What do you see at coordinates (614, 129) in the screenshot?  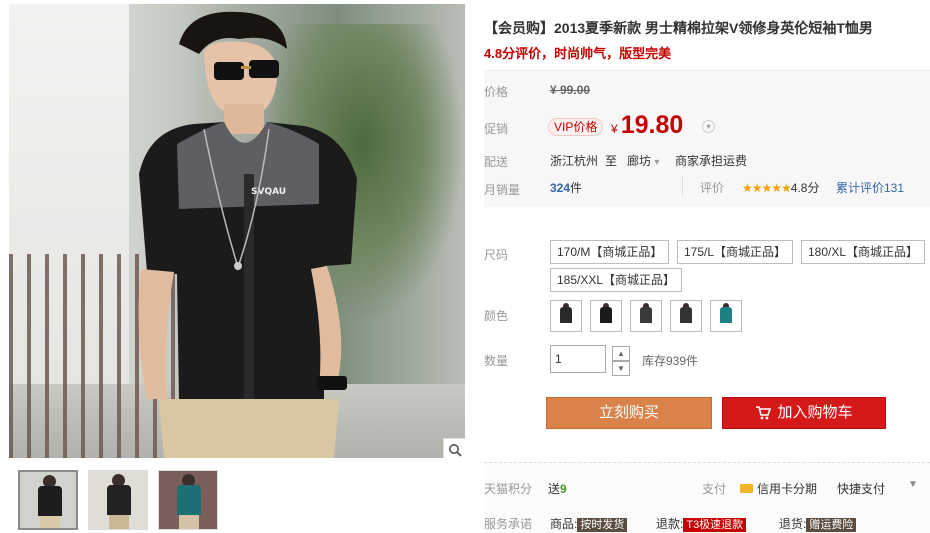 I see `currency-symbol: ¥` at bounding box center [614, 129].